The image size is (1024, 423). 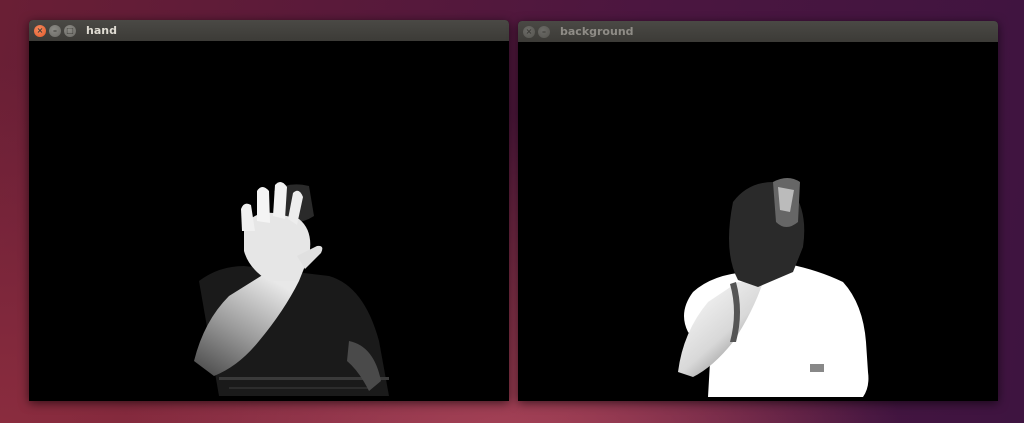 I want to click on hand-window-titlebar: × – □ hand, so click(x=269, y=30).